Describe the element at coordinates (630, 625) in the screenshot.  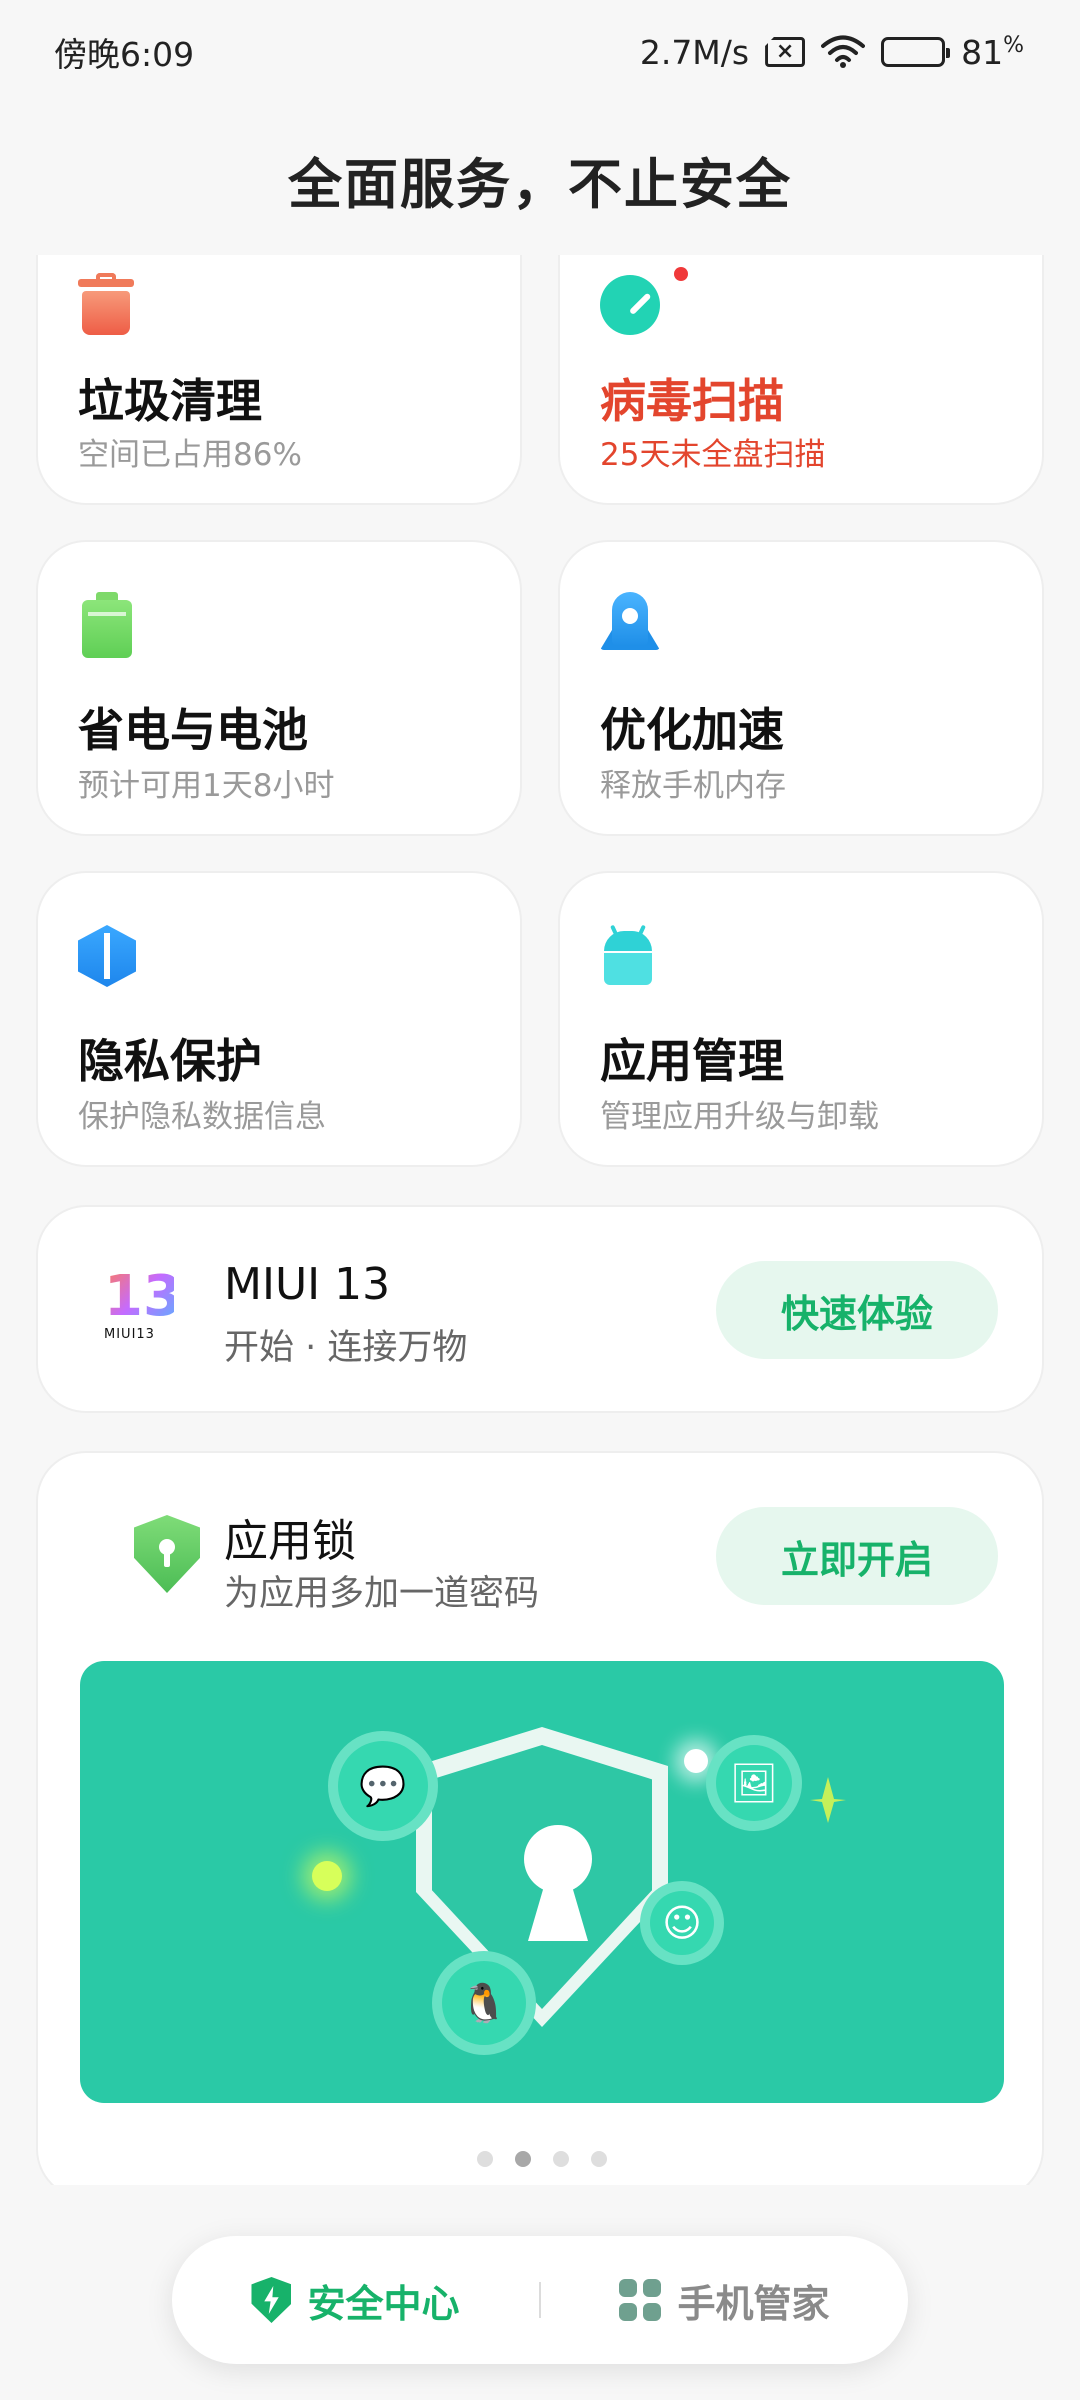
I see `rocket-icon` at that location.